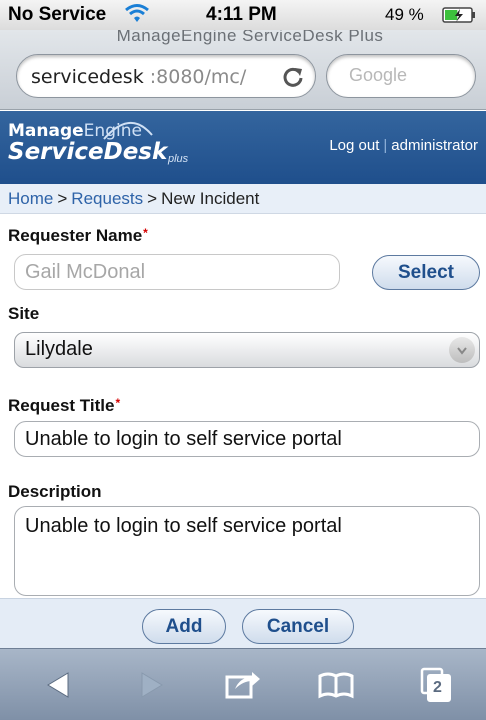  I want to click on clock: 4:11 PM, so click(241, 14).